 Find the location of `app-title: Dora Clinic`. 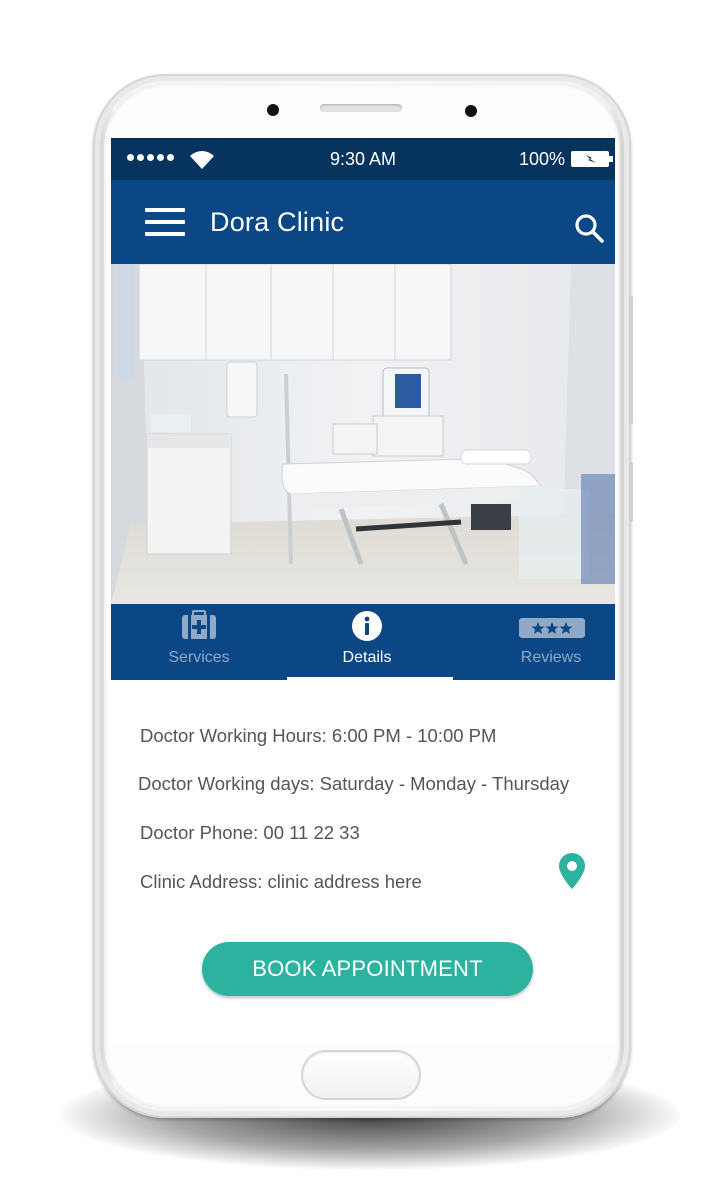

app-title: Dora Clinic is located at coordinates (277, 222).